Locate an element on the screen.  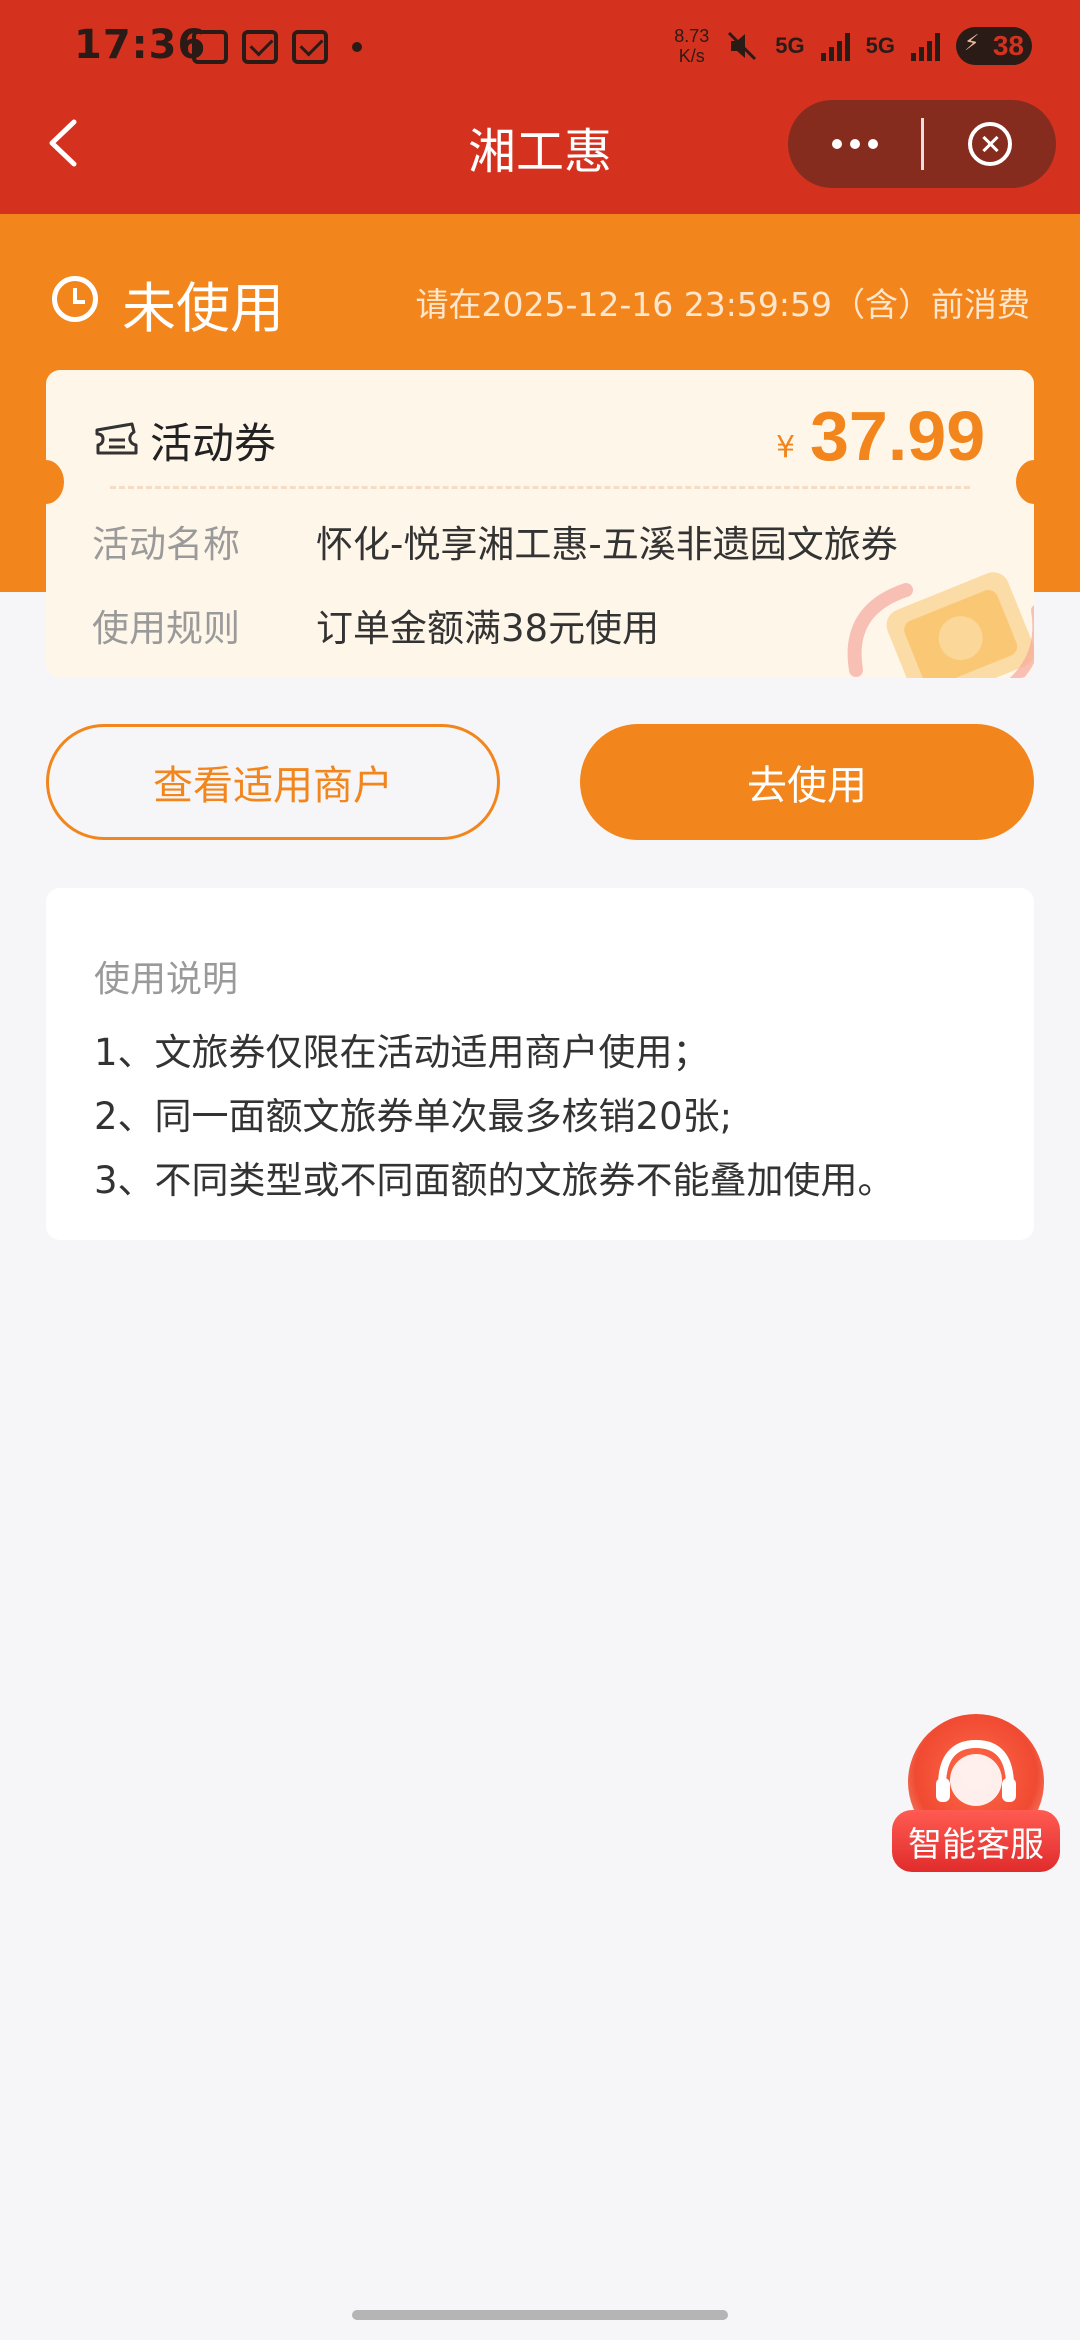
signal-1-type: 5G is located at coordinates (790, 45).